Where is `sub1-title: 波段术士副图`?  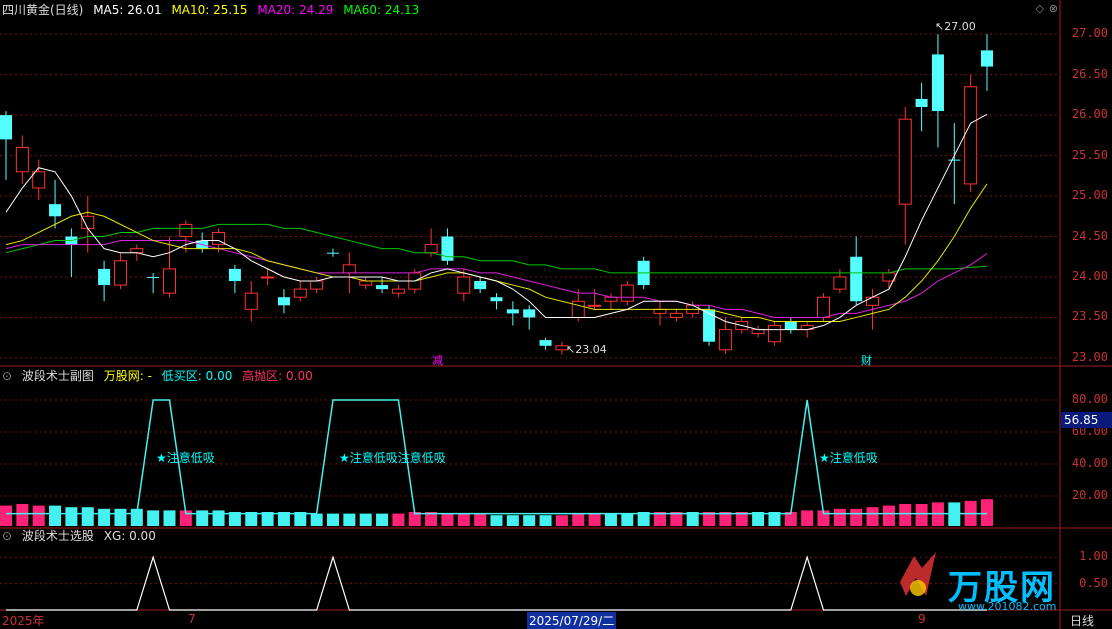 sub1-title: 波段术士副图 is located at coordinates (58, 376).